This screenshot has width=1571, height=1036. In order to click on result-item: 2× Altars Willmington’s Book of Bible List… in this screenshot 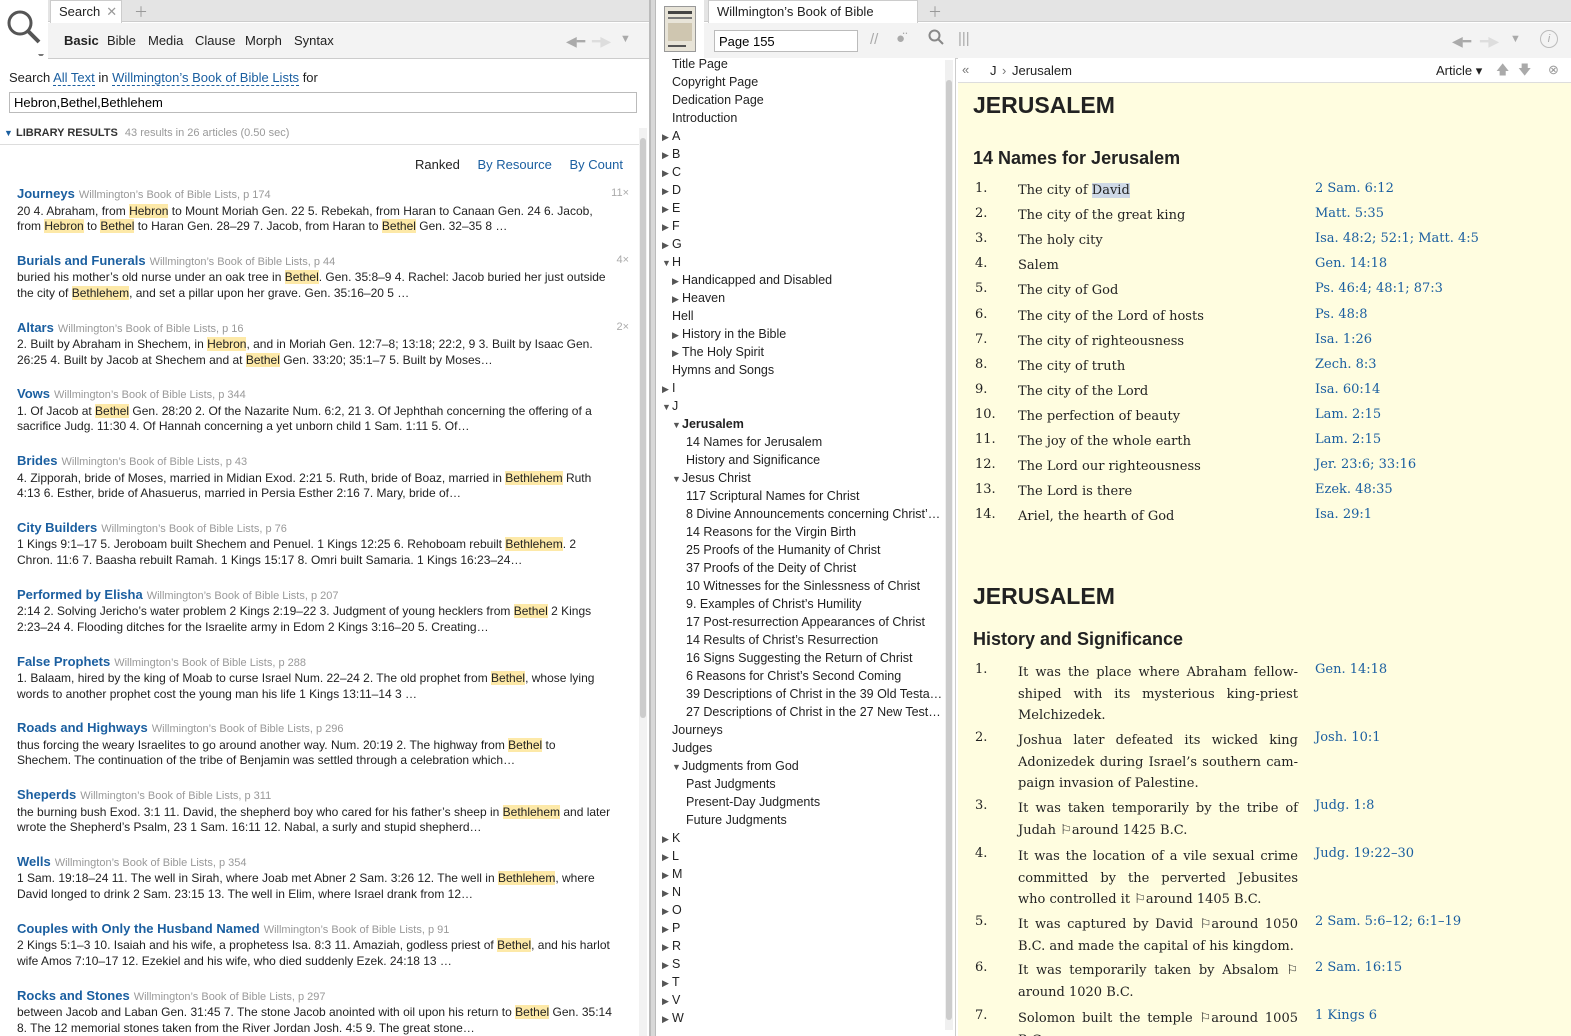, I will do `click(323, 353)`.